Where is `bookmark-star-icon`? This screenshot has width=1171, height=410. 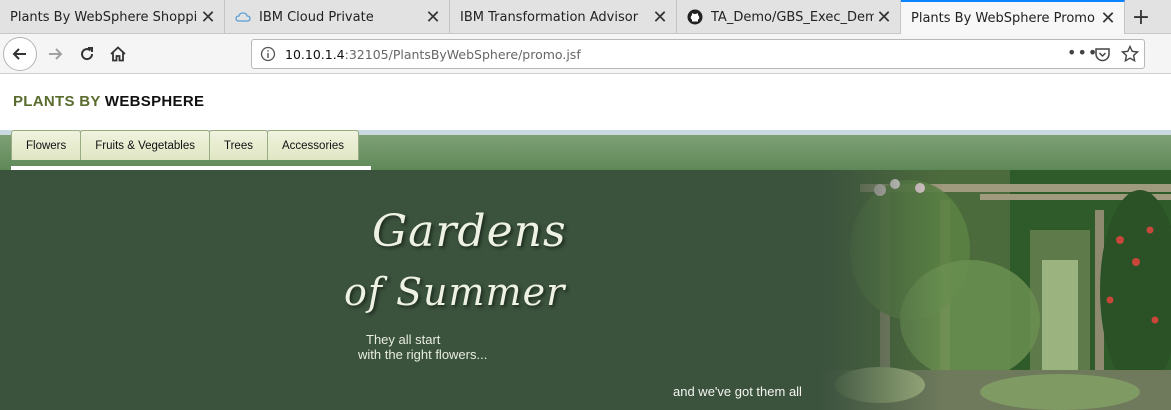
bookmark-star-icon is located at coordinates (1130, 54).